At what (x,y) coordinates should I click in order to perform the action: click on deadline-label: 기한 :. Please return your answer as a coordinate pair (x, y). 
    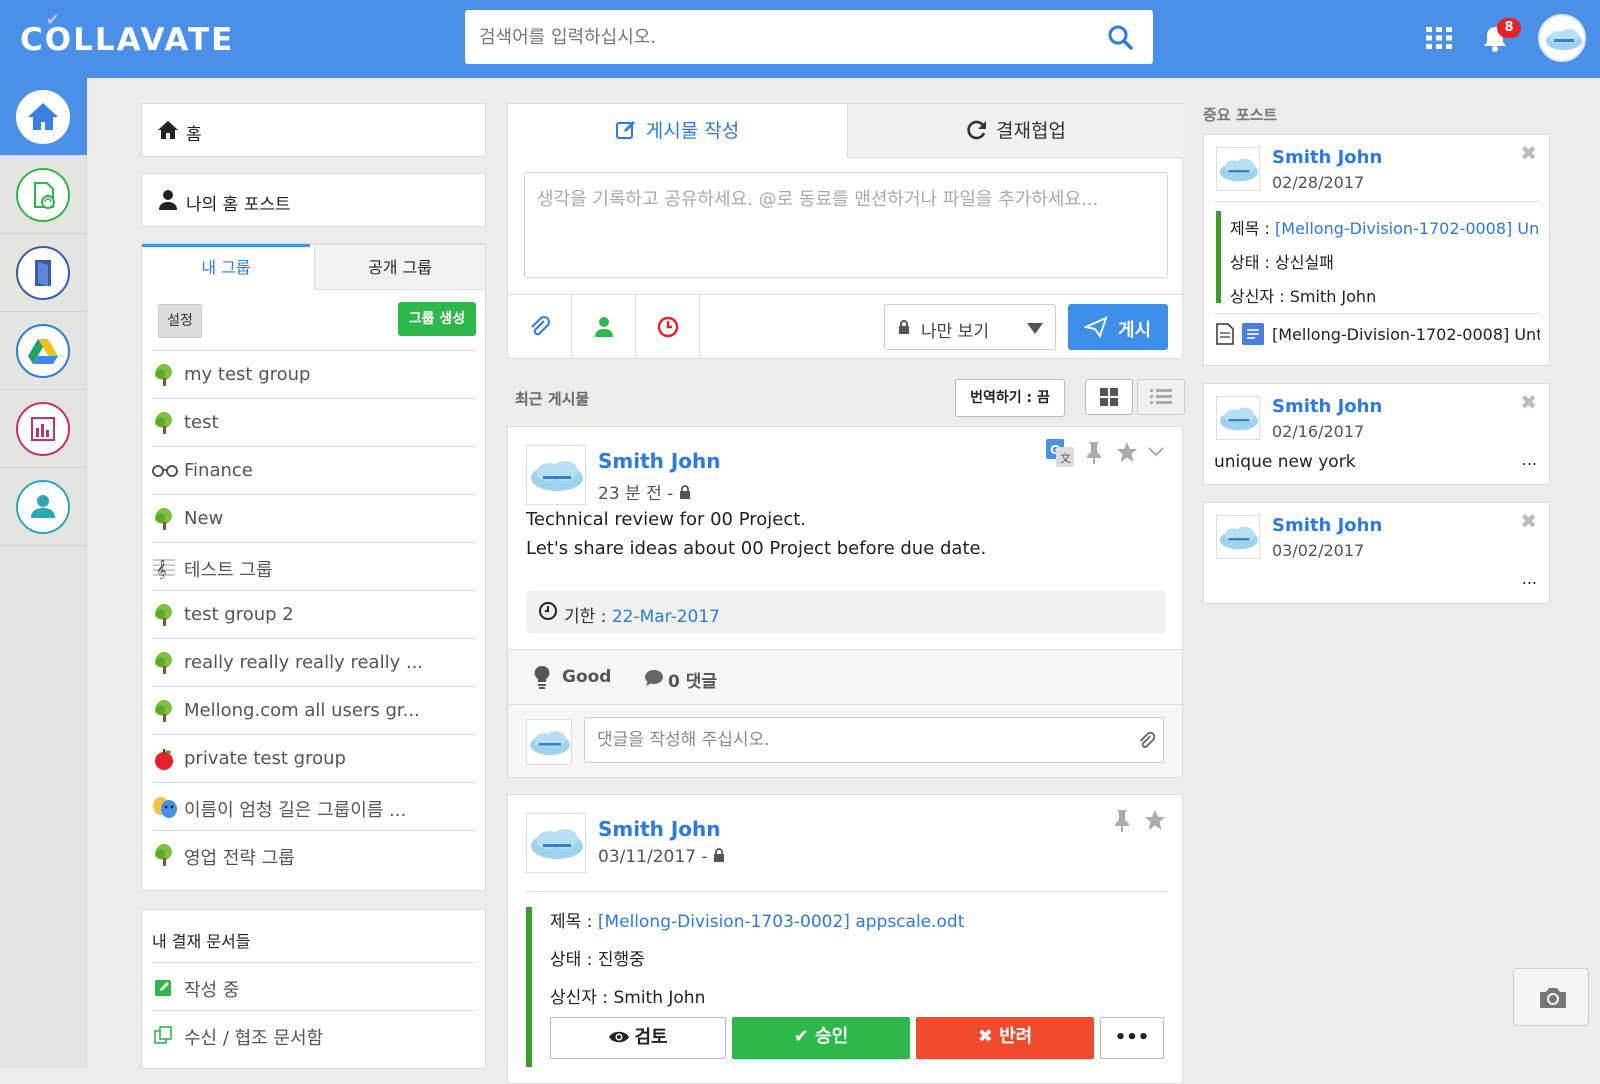
    Looking at the image, I should click on (585, 617).